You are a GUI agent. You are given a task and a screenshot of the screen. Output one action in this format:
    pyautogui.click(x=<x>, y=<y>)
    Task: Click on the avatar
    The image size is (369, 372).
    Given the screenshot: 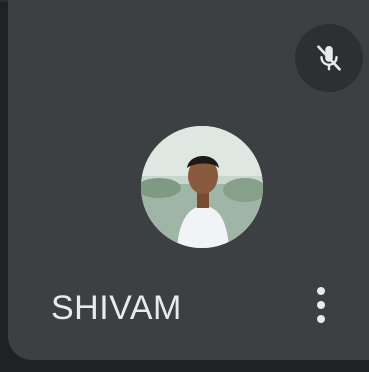 What is the action you would take?
    pyautogui.click(x=202, y=187)
    